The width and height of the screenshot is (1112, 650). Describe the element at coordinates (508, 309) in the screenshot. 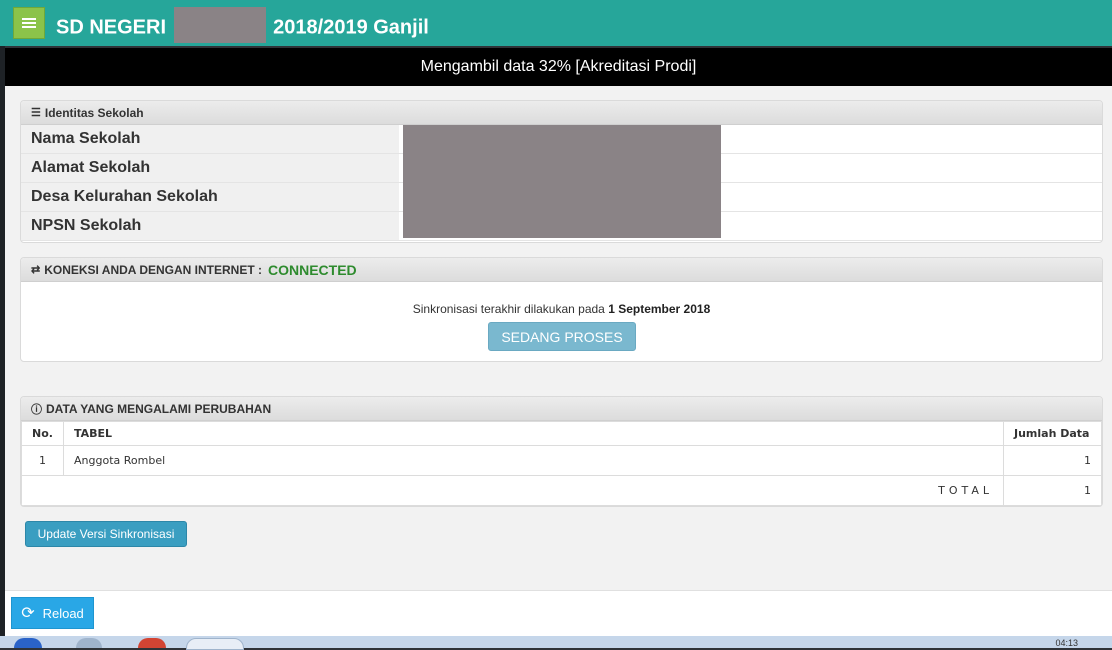

I see `sync-prefix: Sinkronisasi terakhir dilakukan pada` at that location.